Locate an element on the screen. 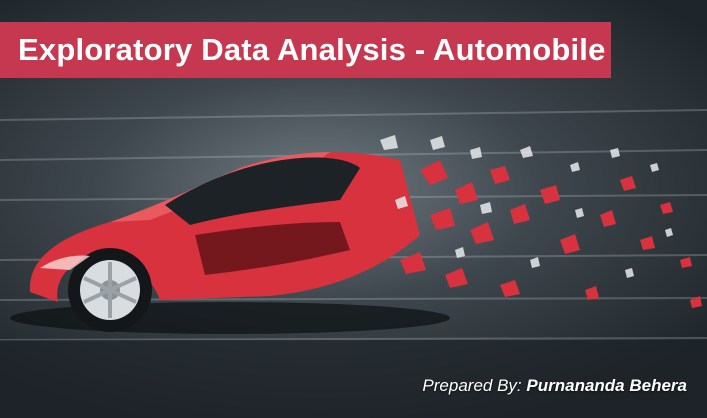 The width and height of the screenshot is (707, 418). credit-label: Prepared By: is located at coordinates (472, 385).